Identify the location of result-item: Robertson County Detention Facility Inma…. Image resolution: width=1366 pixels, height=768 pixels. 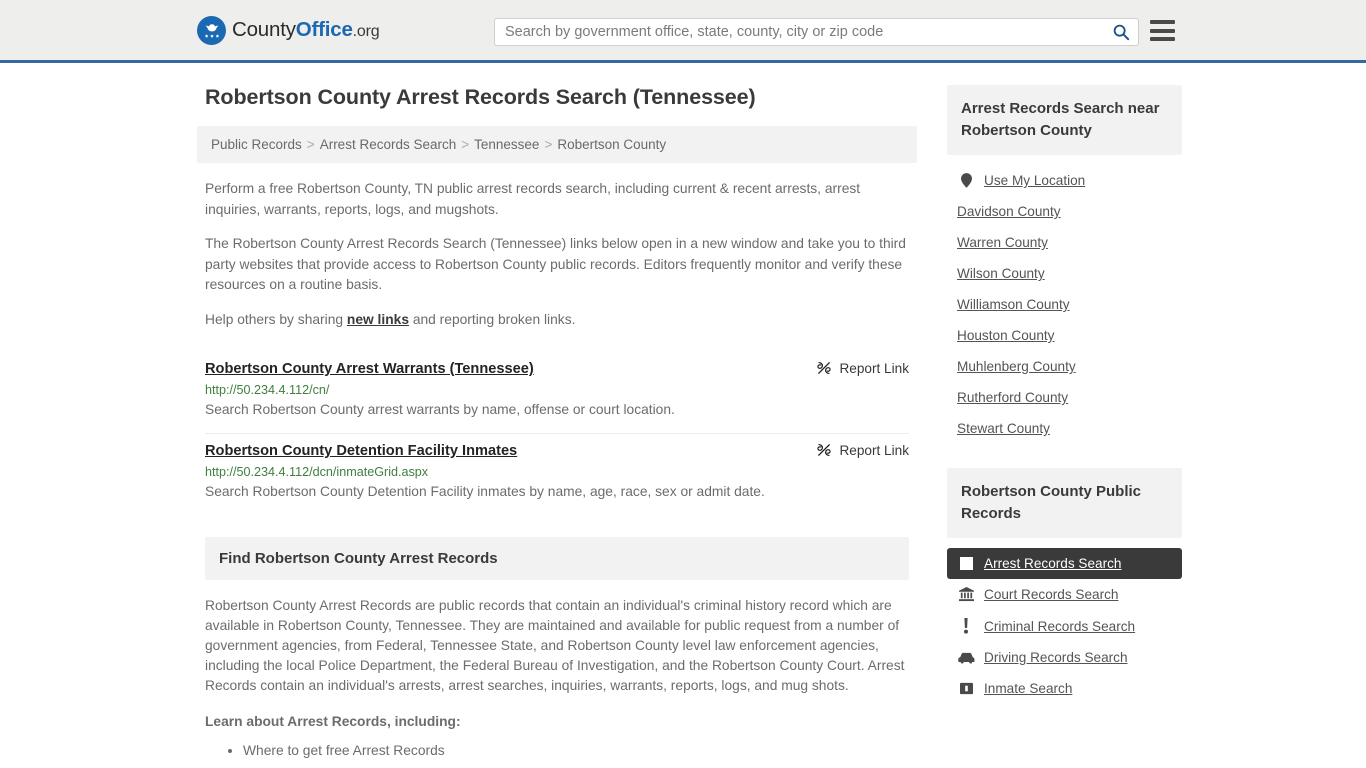
(557, 474).